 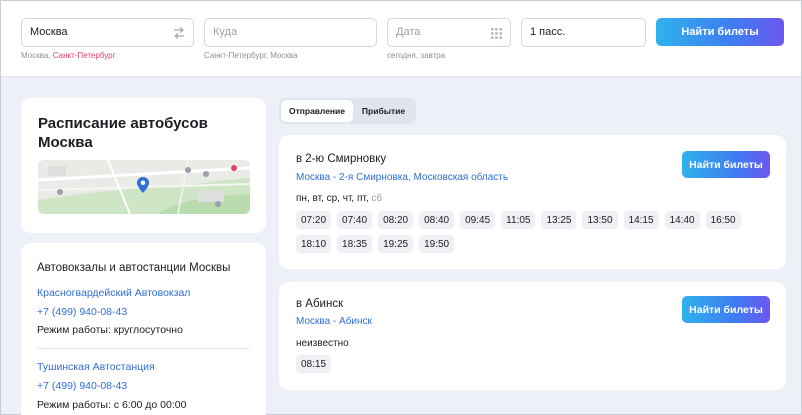 What do you see at coordinates (341, 159) in the screenshot?
I see `route-title: в 2-ю Смирновку` at bounding box center [341, 159].